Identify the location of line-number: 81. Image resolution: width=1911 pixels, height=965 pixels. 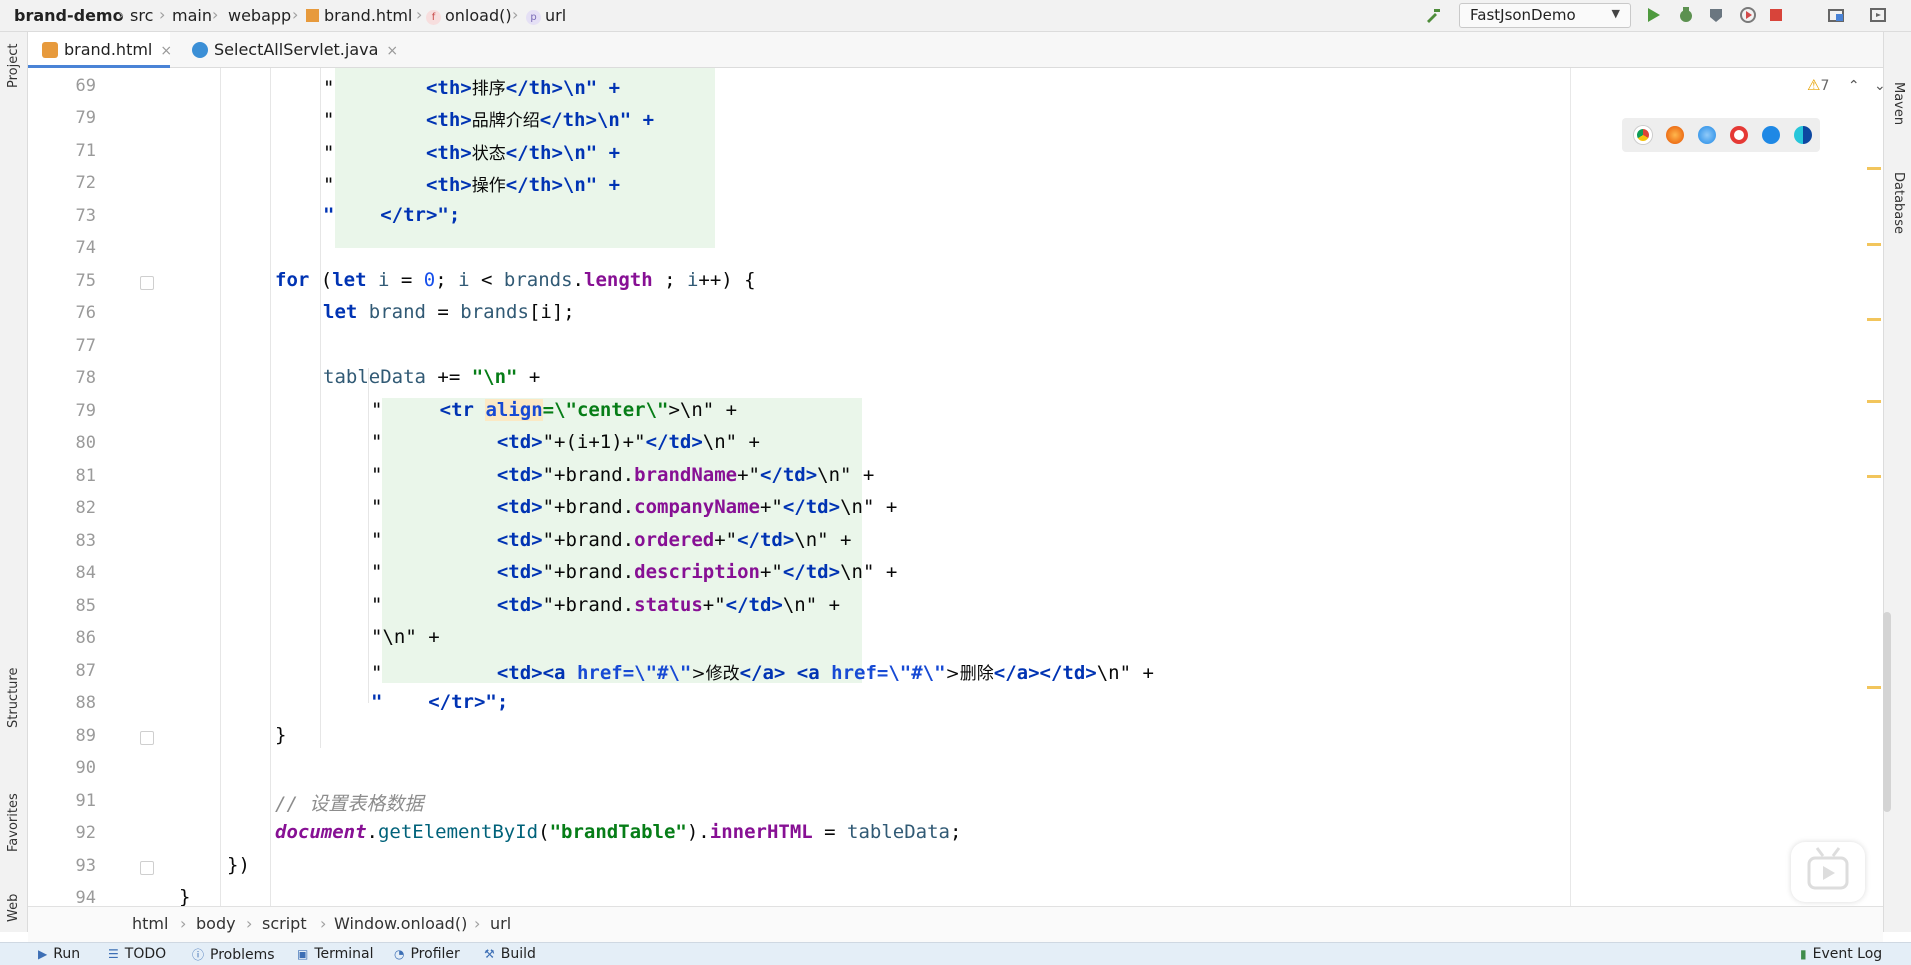
(85, 476).